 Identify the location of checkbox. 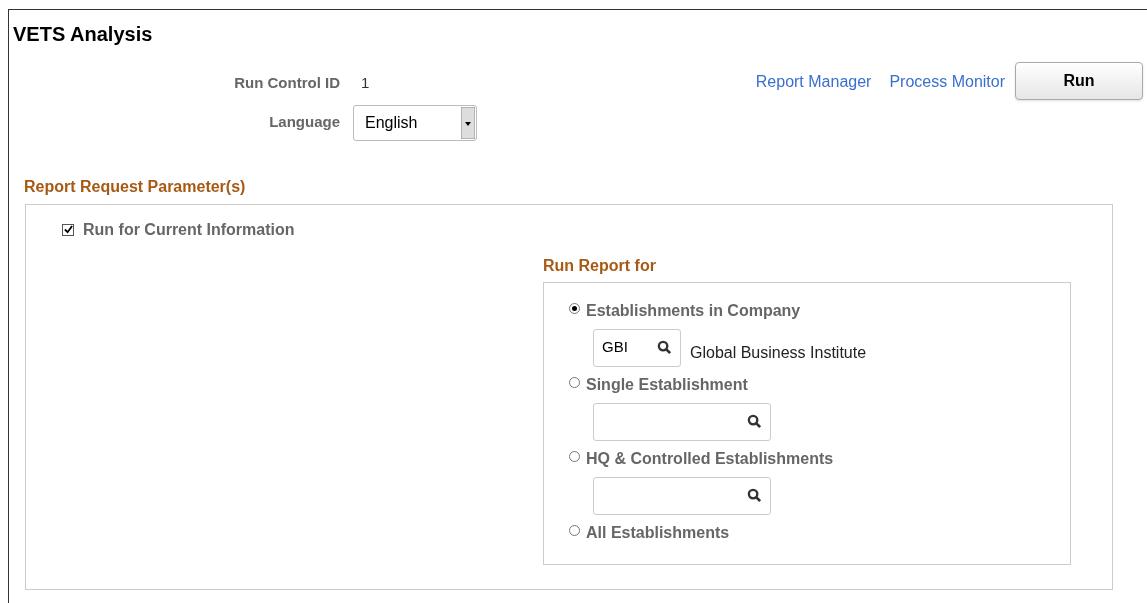
(68, 229).